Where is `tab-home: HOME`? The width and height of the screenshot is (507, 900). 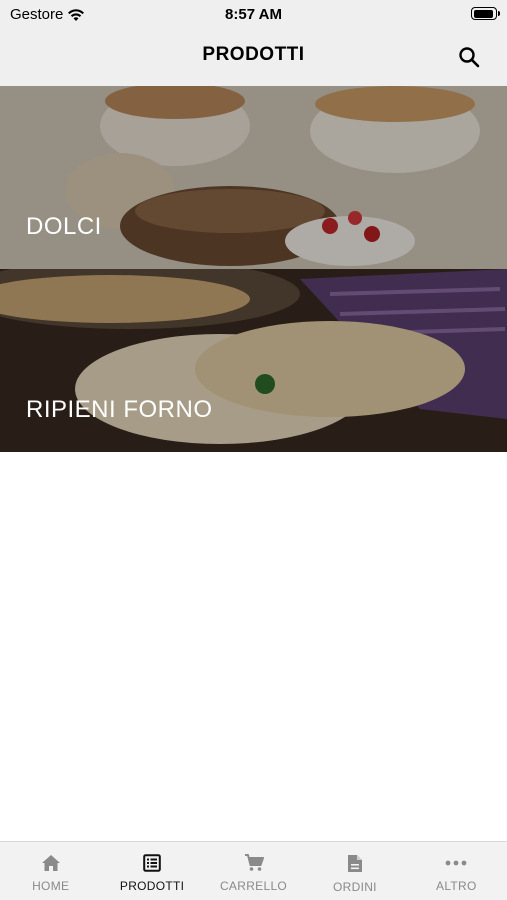
tab-home: HOME is located at coordinates (50, 871).